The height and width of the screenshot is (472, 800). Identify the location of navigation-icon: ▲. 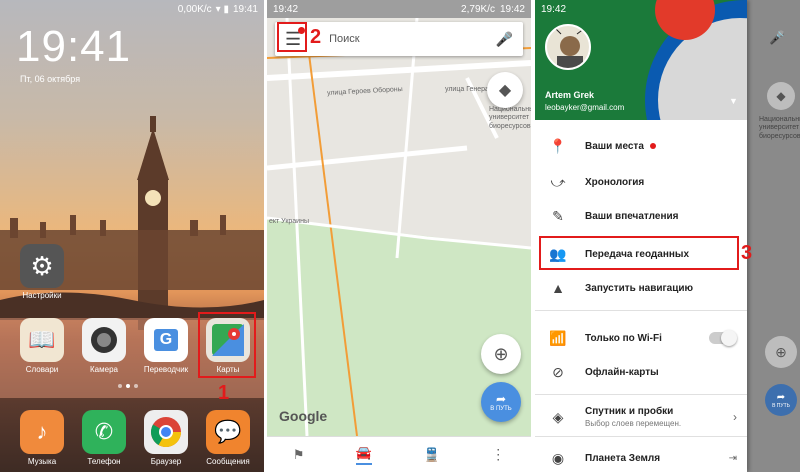
(558, 288).